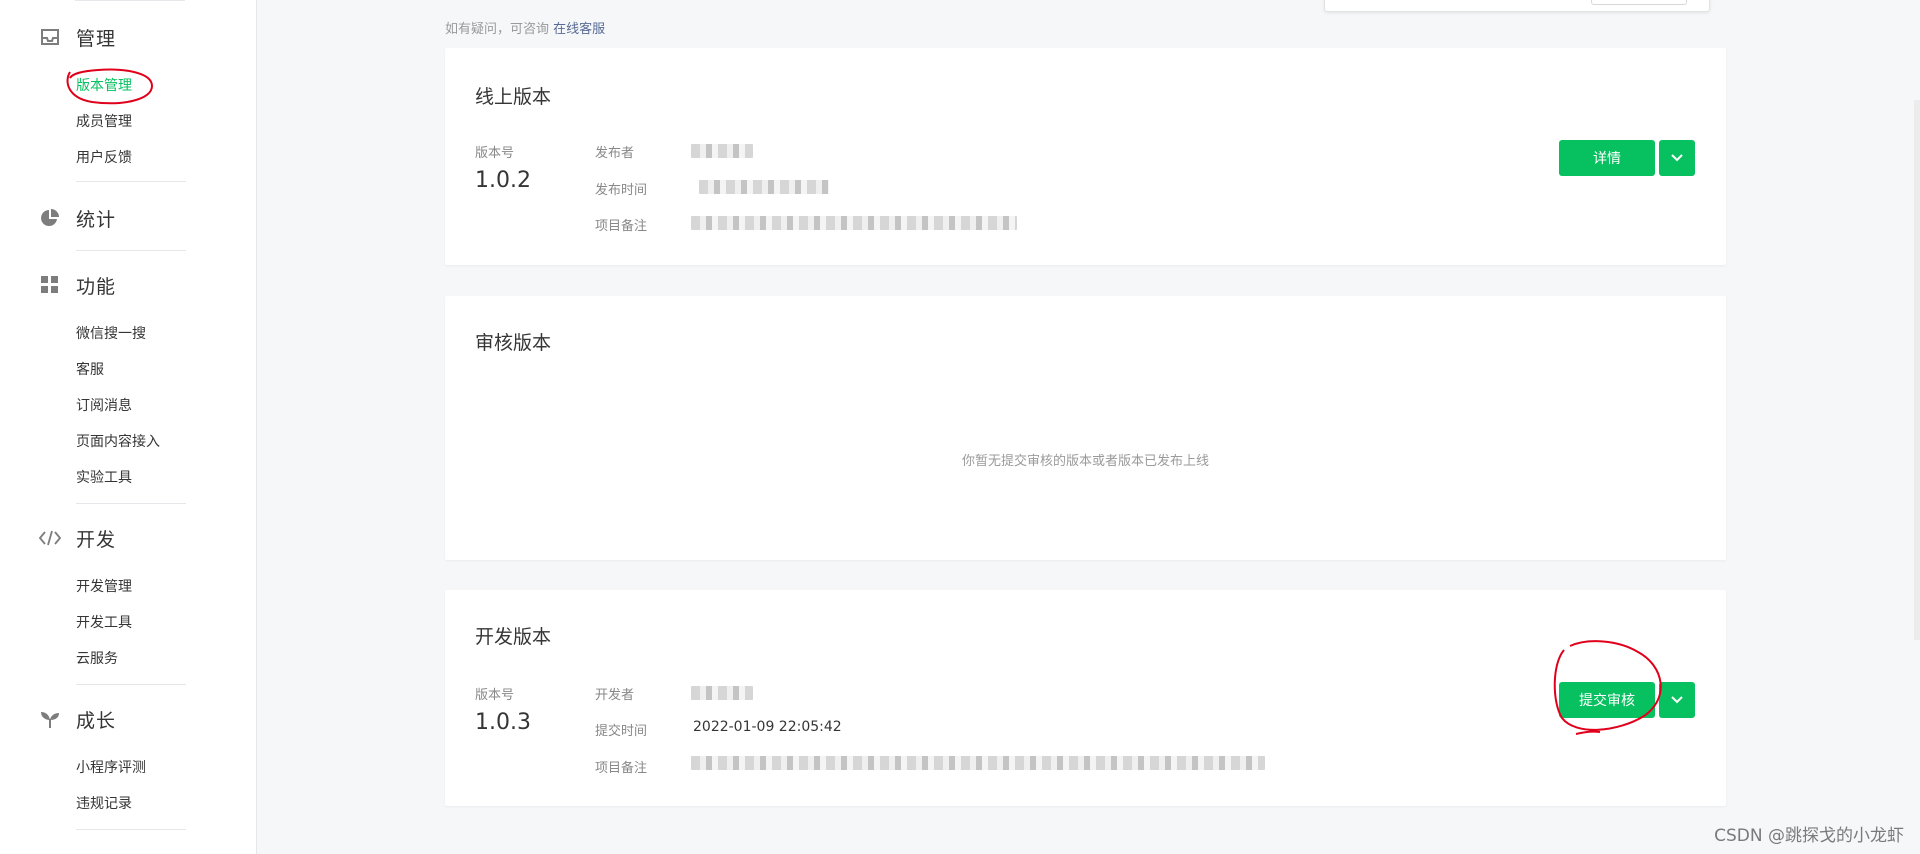 Image resolution: width=1920 pixels, height=854 pixels. Describe the element at coordinates (50, 285) in the screenshot. I see `grid-icon` at that location.